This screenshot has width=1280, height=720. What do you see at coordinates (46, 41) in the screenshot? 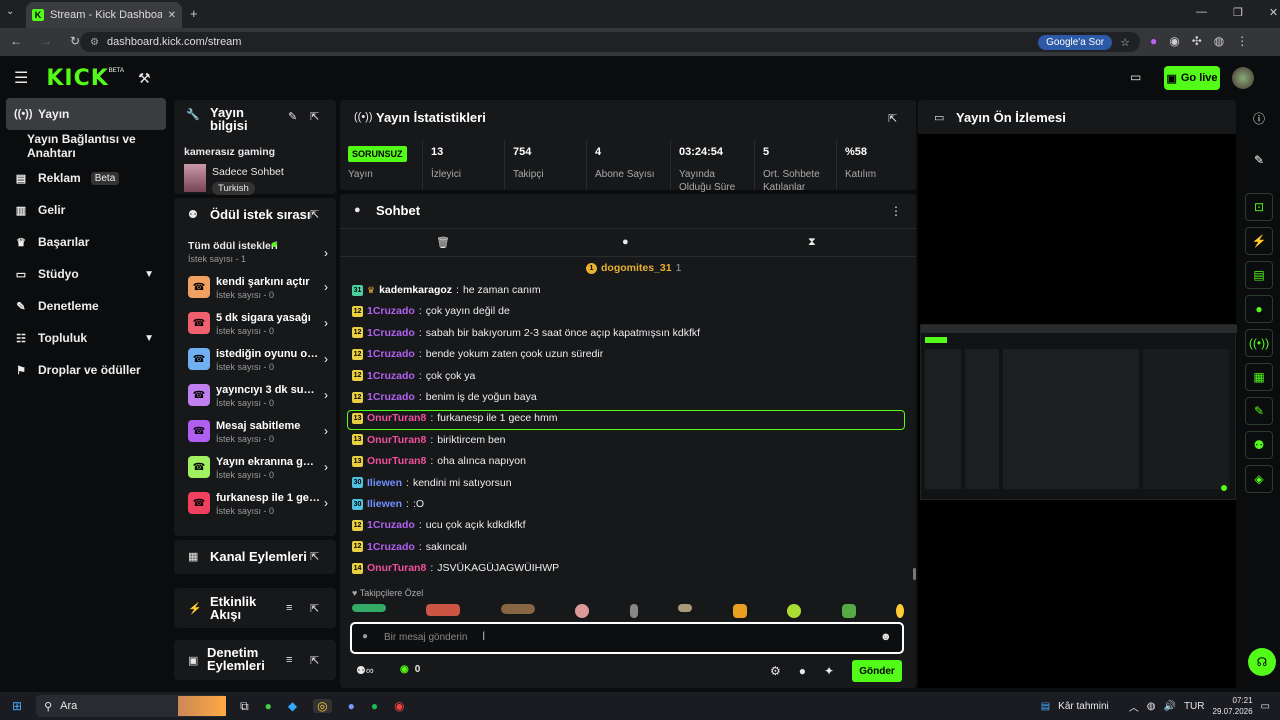
I see `forward-icon: →` at bounding box center [46, 41].